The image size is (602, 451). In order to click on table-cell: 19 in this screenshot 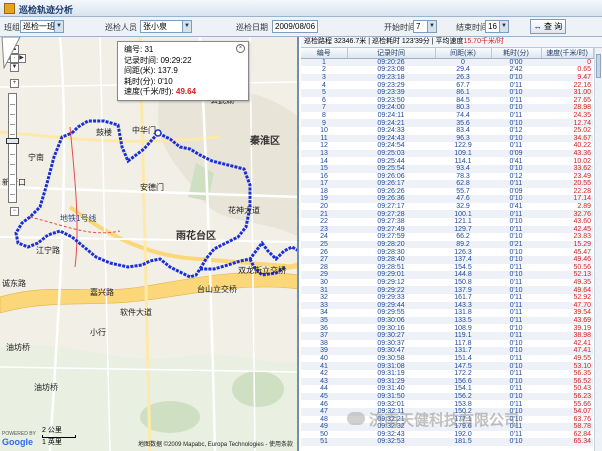, I will do `click(324, 199)`.